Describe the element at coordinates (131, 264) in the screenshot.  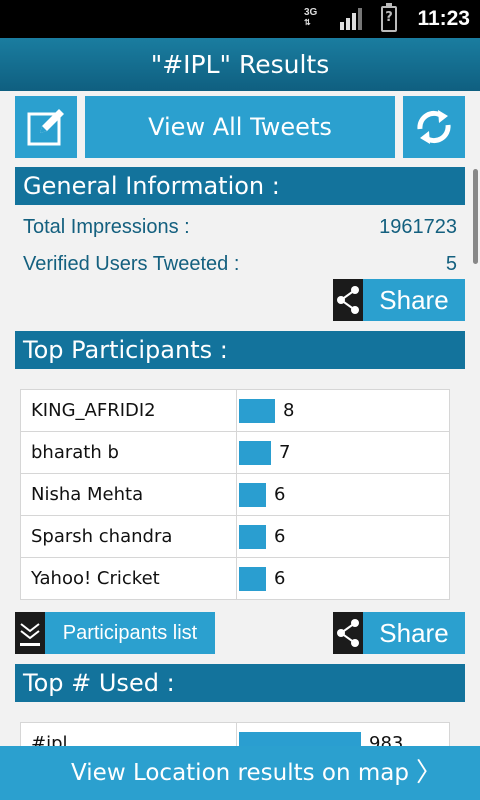
I see `verified-users-label: Verified Users Tweeted :` at that location.